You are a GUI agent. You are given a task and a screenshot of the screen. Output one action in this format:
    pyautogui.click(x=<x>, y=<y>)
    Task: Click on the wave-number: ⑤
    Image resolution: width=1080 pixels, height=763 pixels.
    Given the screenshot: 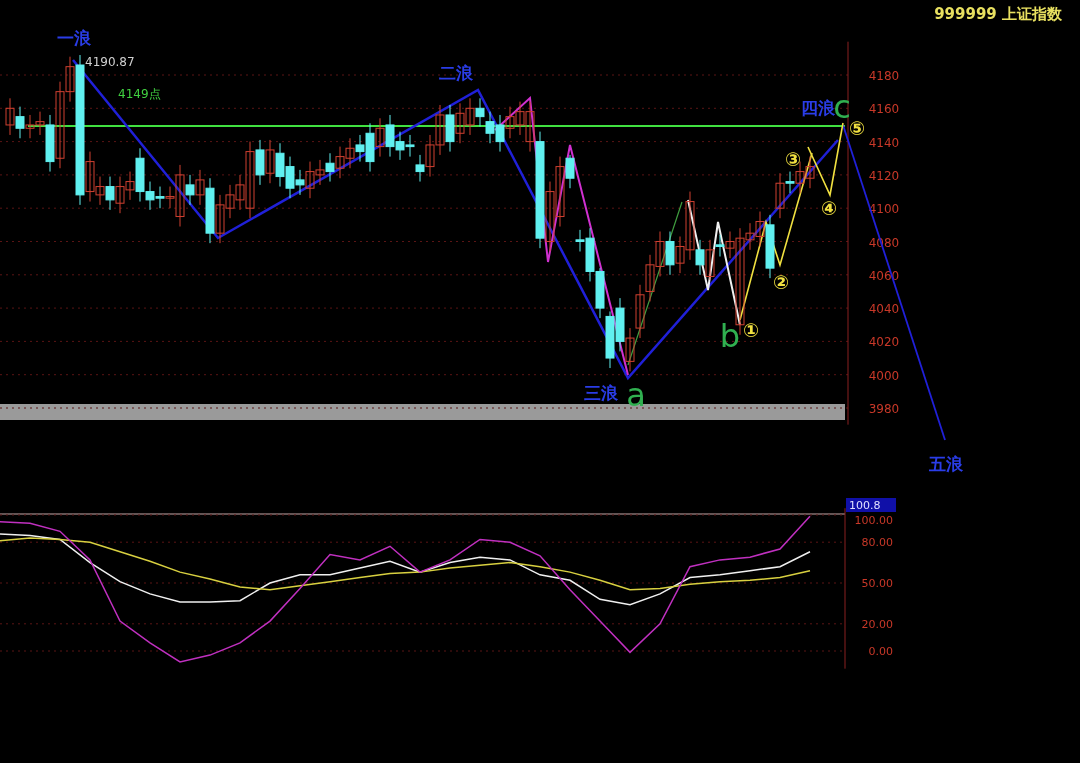 What is the action you would take?
    pyautogui.click(x=857, y=128)
    